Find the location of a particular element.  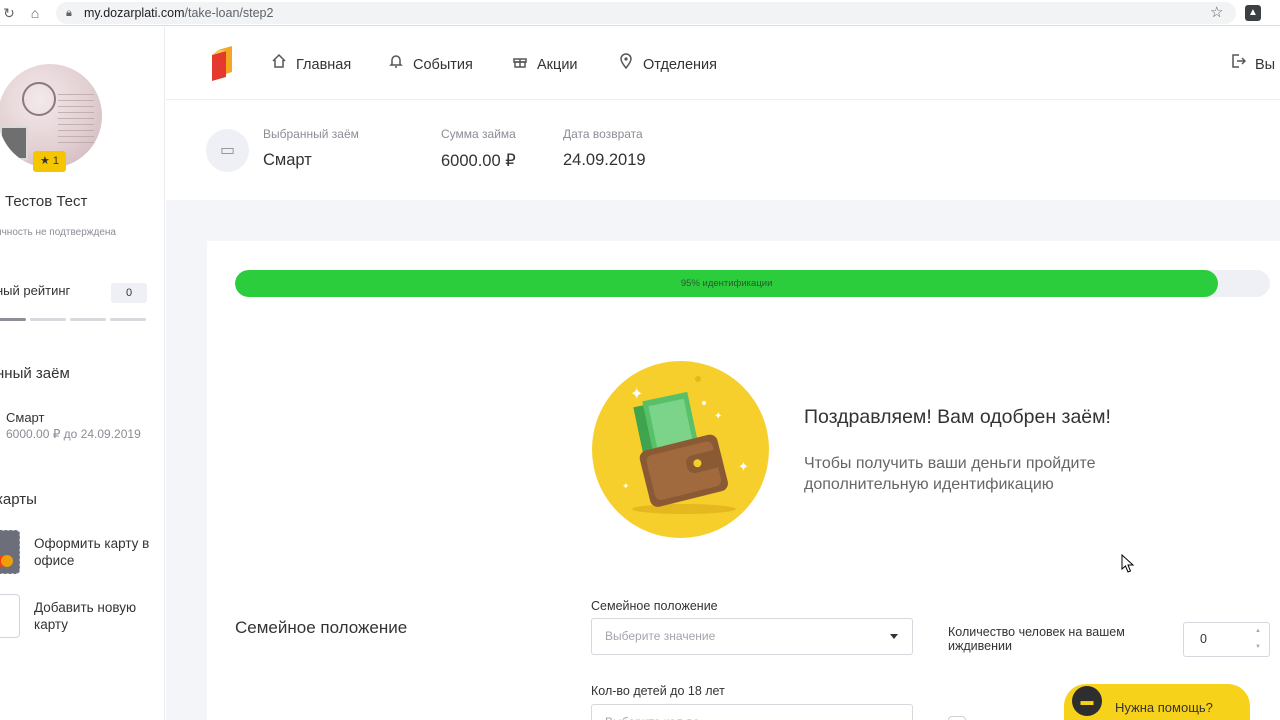

nav-promotions: Акции is located at coordinates (544, 63).